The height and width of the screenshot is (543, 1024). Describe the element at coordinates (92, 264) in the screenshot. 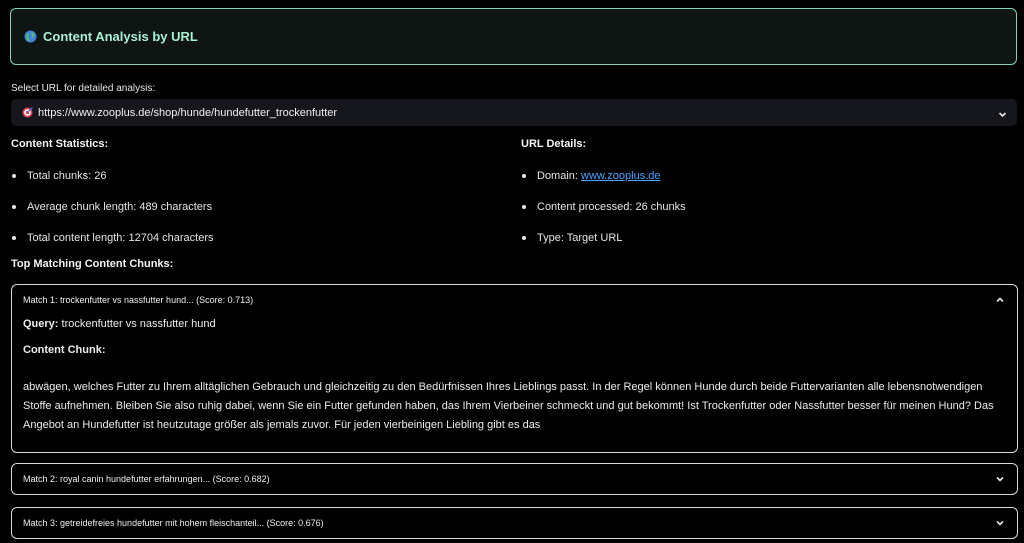

I see `top-matching-heading: Top Matching Content Chunks:` at that location.